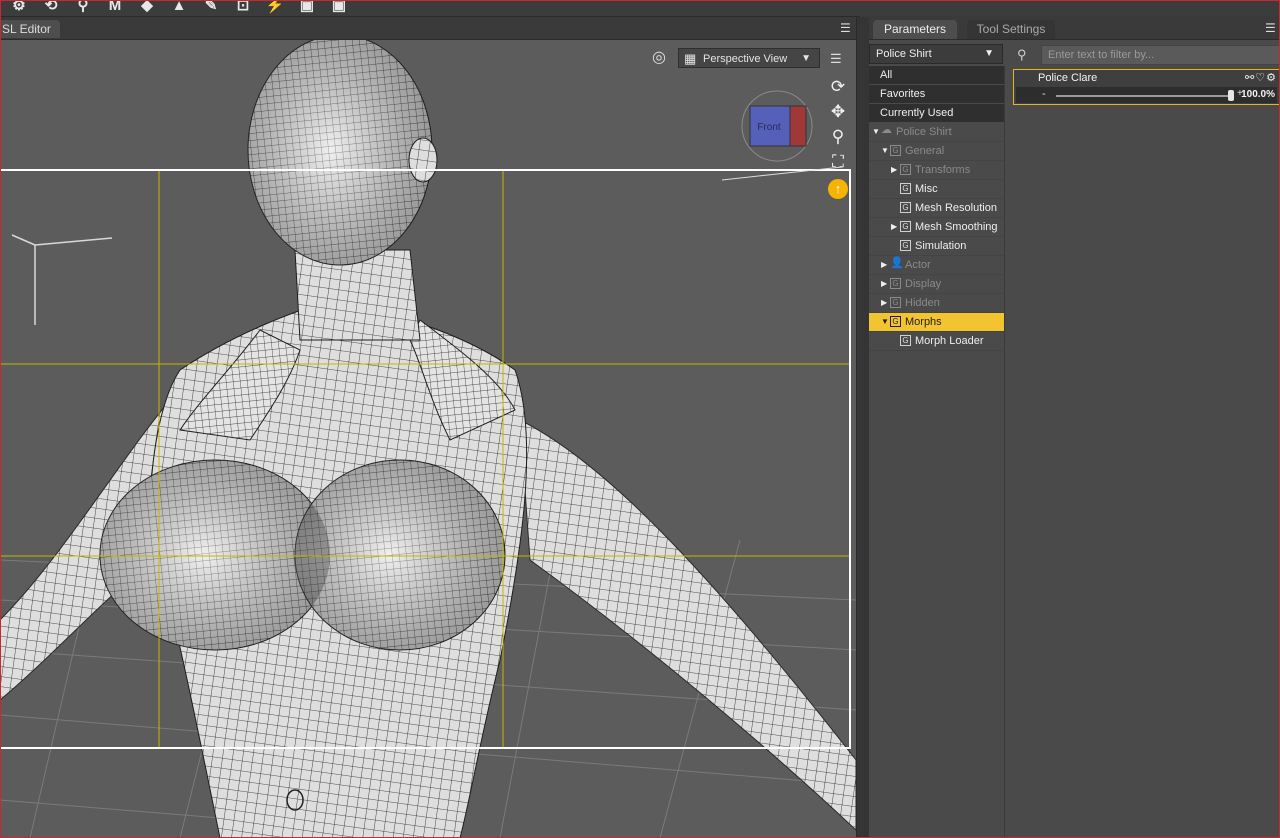 The width and height of the screenshot is (1280, 838). Describe the element at coordinates (19, 7) in the screenshot. I see `tool-icon: ⚙` at that location.